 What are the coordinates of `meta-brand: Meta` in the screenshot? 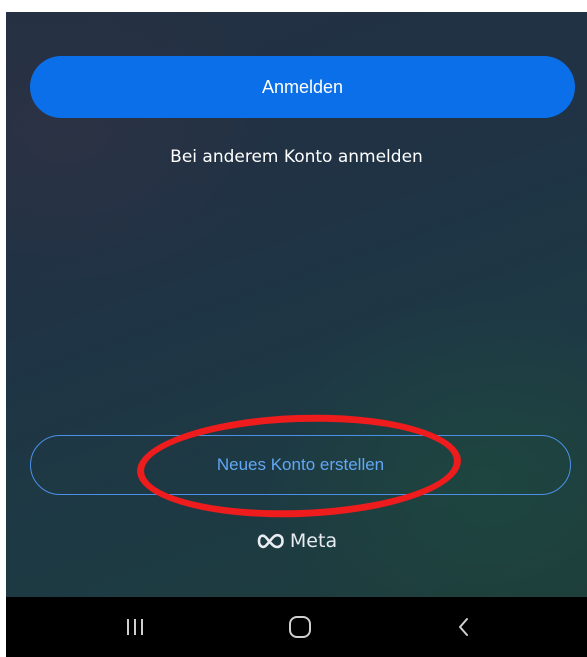 It's located at (296, 541).